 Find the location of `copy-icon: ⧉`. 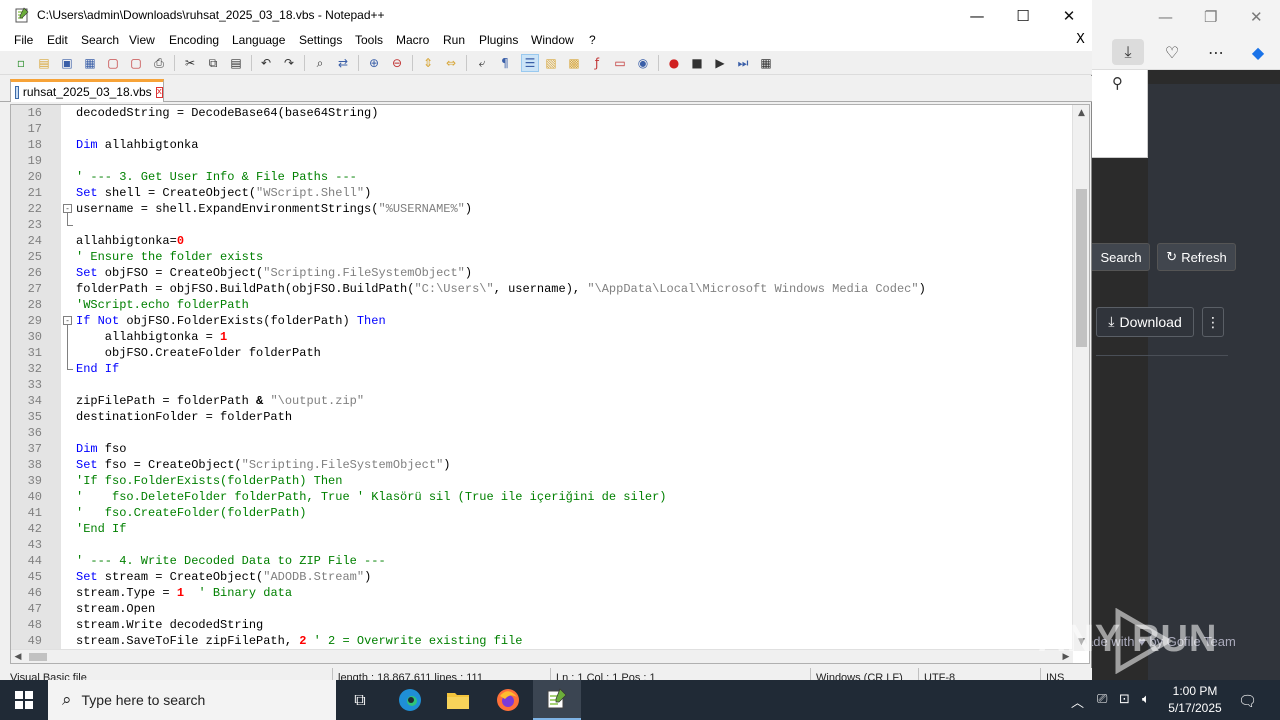

copy-icon: ⧉ is located at coordinates (213, 63).